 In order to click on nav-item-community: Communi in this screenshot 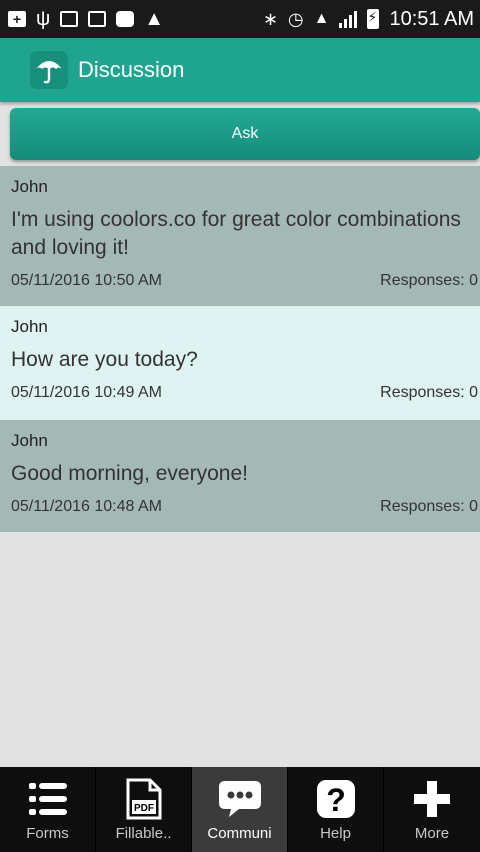, I will do `click(240, 809)`.